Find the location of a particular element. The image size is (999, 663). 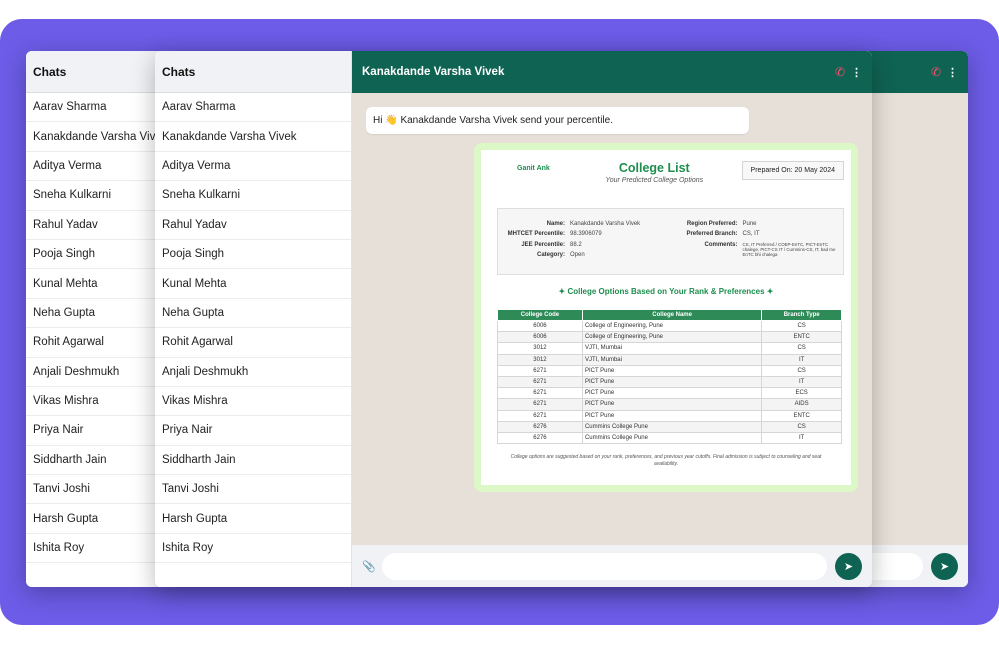

detail-value: Pune is located at coordinates (749, 224).